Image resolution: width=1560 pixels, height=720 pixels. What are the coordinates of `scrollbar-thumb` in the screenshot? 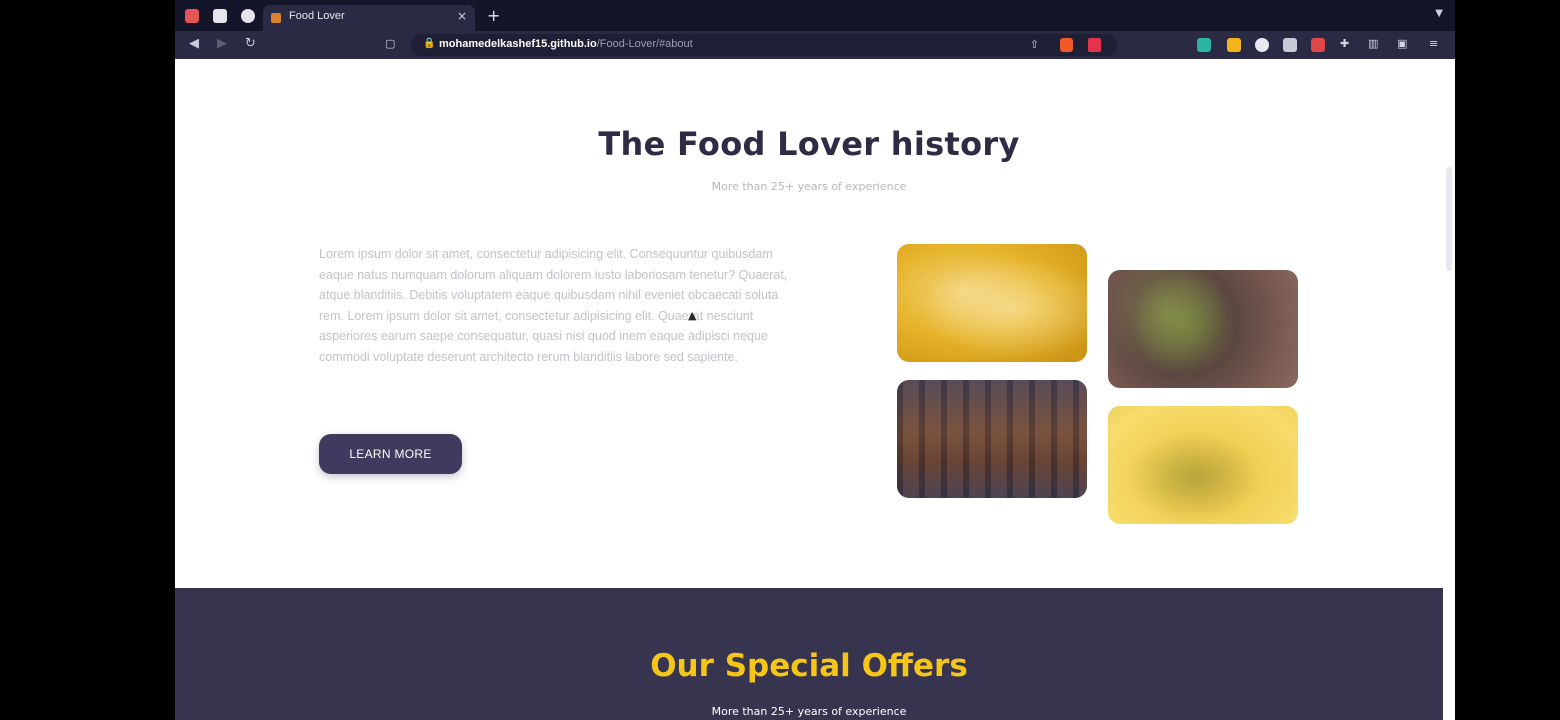 It's located at (1449, 219).